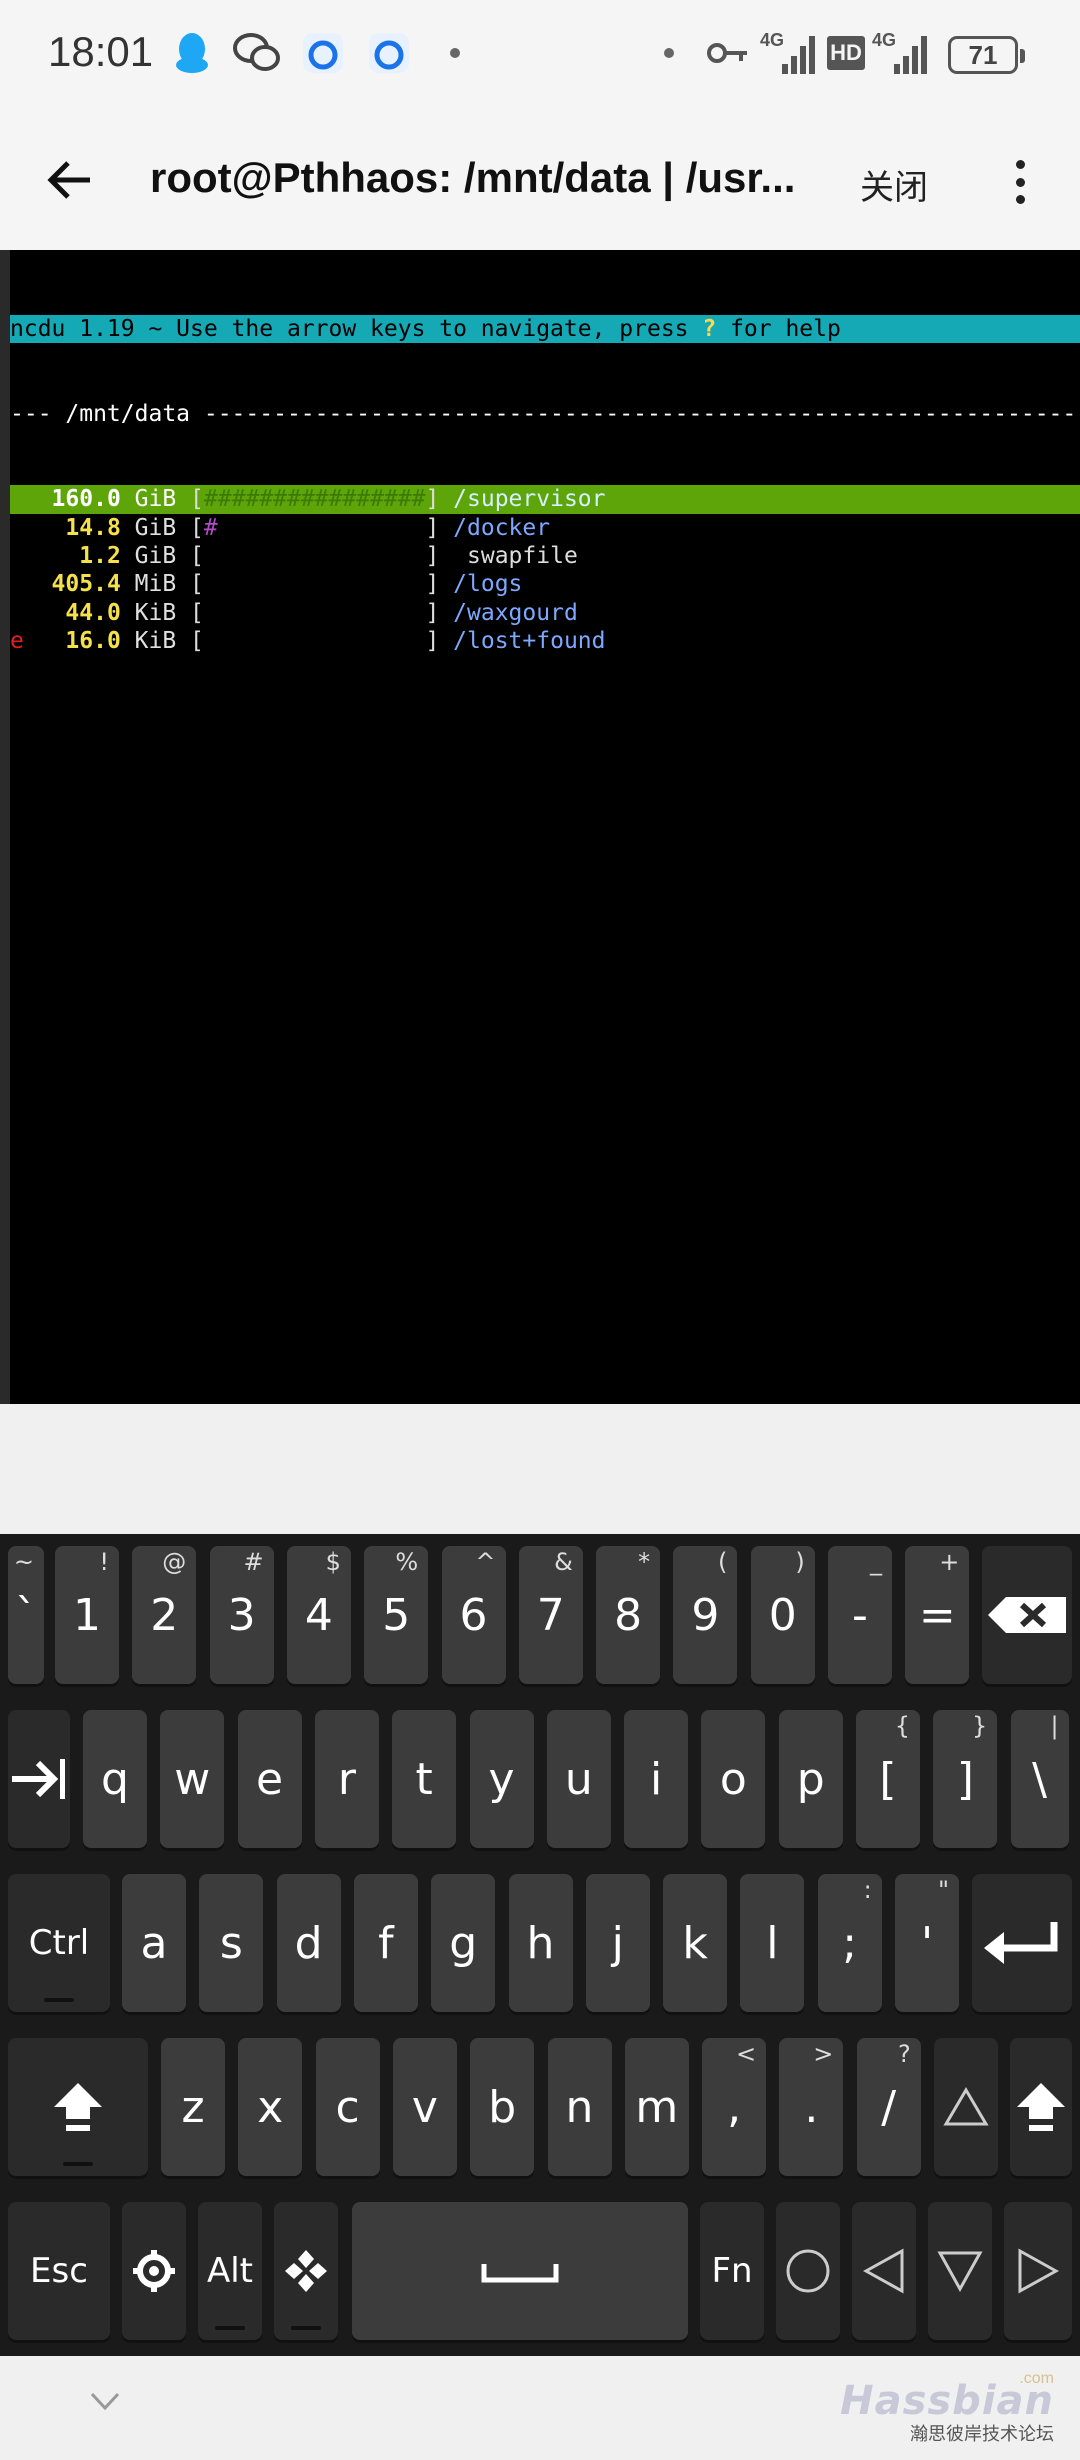 This screenshot has width=1080, height=2460. Describe the element at coordinates (550, 1615) in the screenshot. I see `key-char: 7 &` at that location.